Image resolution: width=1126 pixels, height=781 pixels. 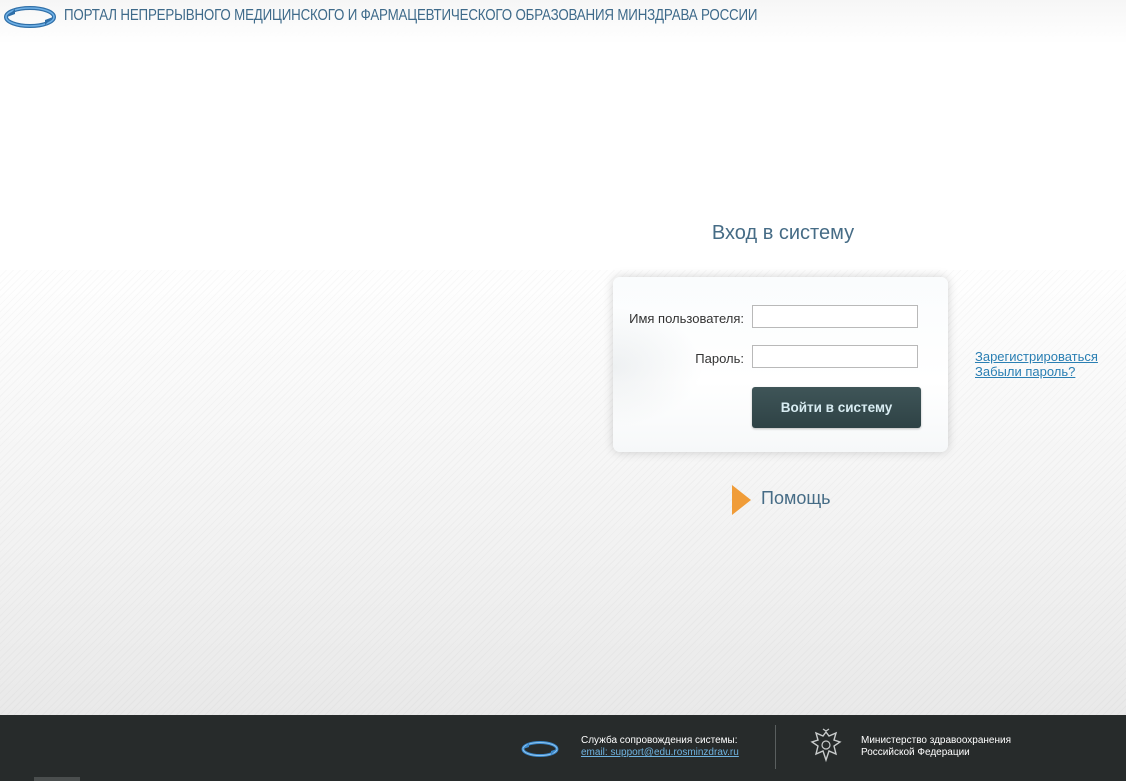 I want to click on auth-links: Зарегистрироваться Забыли пароль?, so click(x=1036, y=364).